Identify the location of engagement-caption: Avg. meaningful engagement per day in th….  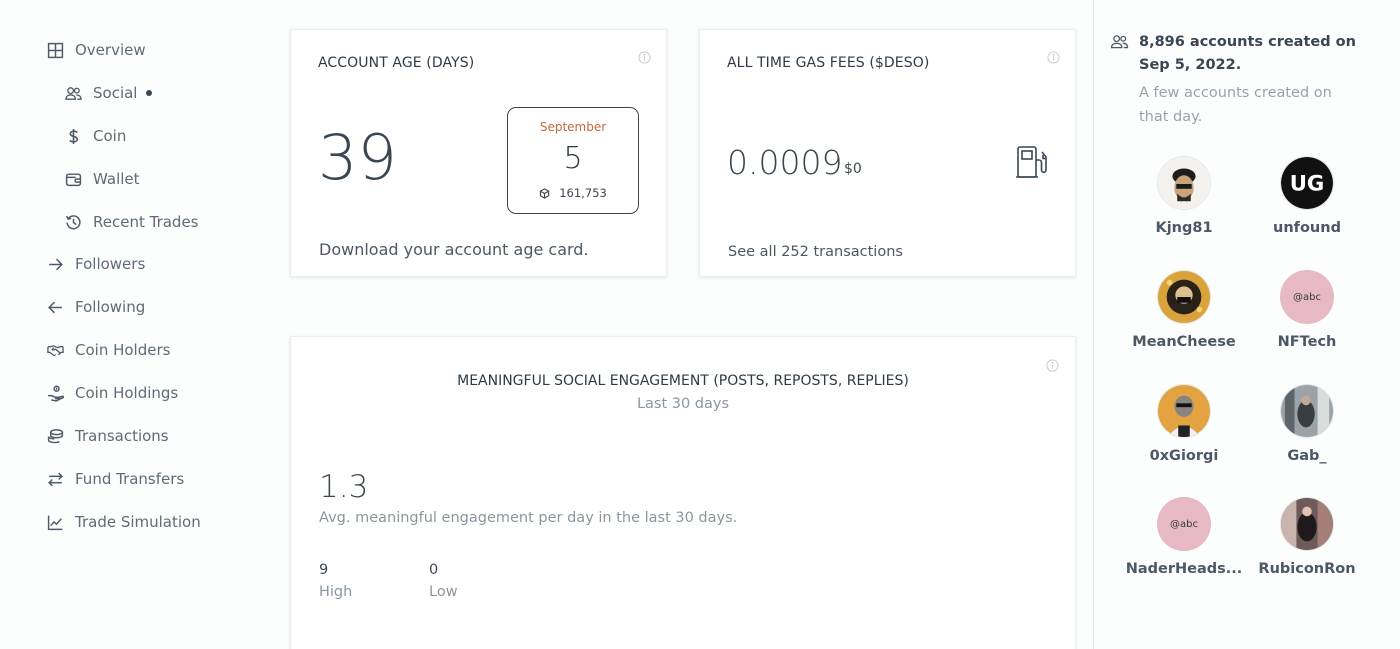
(528, 518).